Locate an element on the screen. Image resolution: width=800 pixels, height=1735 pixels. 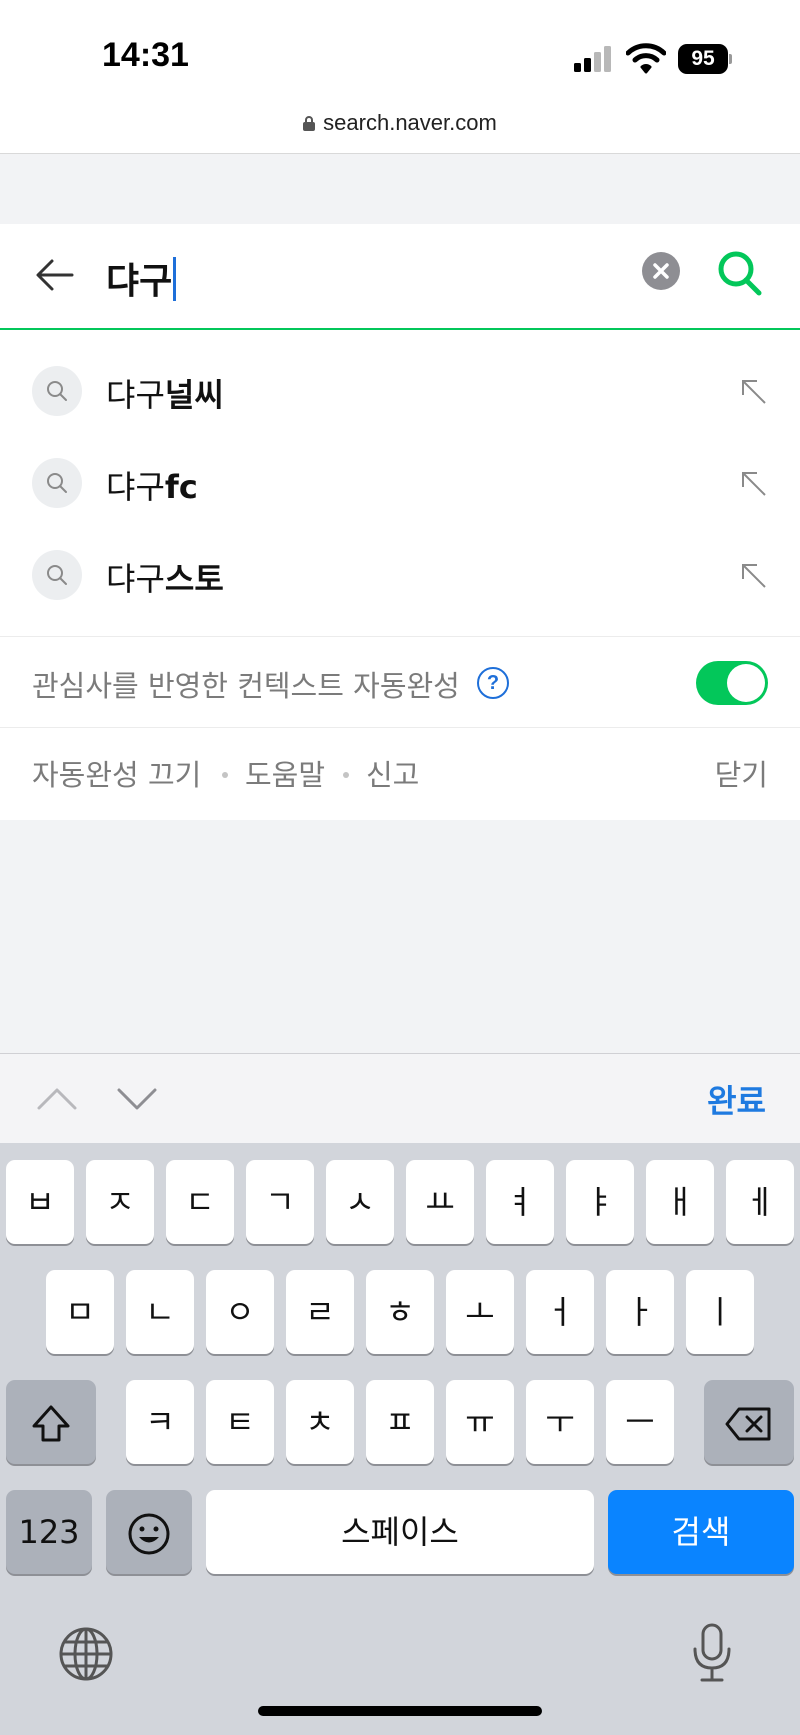
toggle-knob is located at coordinates (746, 683).